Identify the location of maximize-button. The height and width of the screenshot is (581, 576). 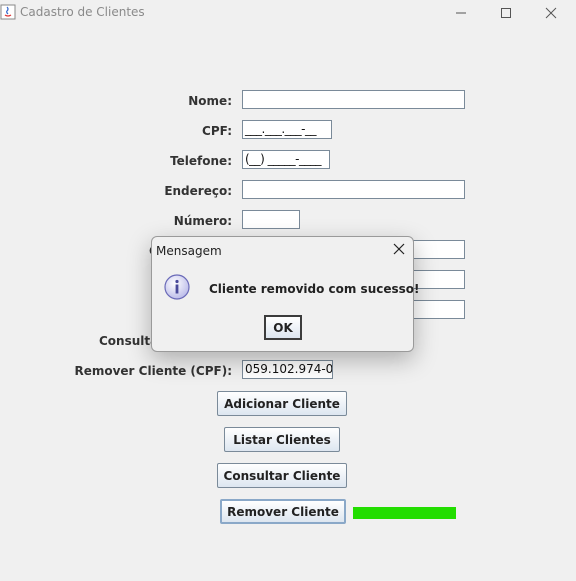
(506, 13).